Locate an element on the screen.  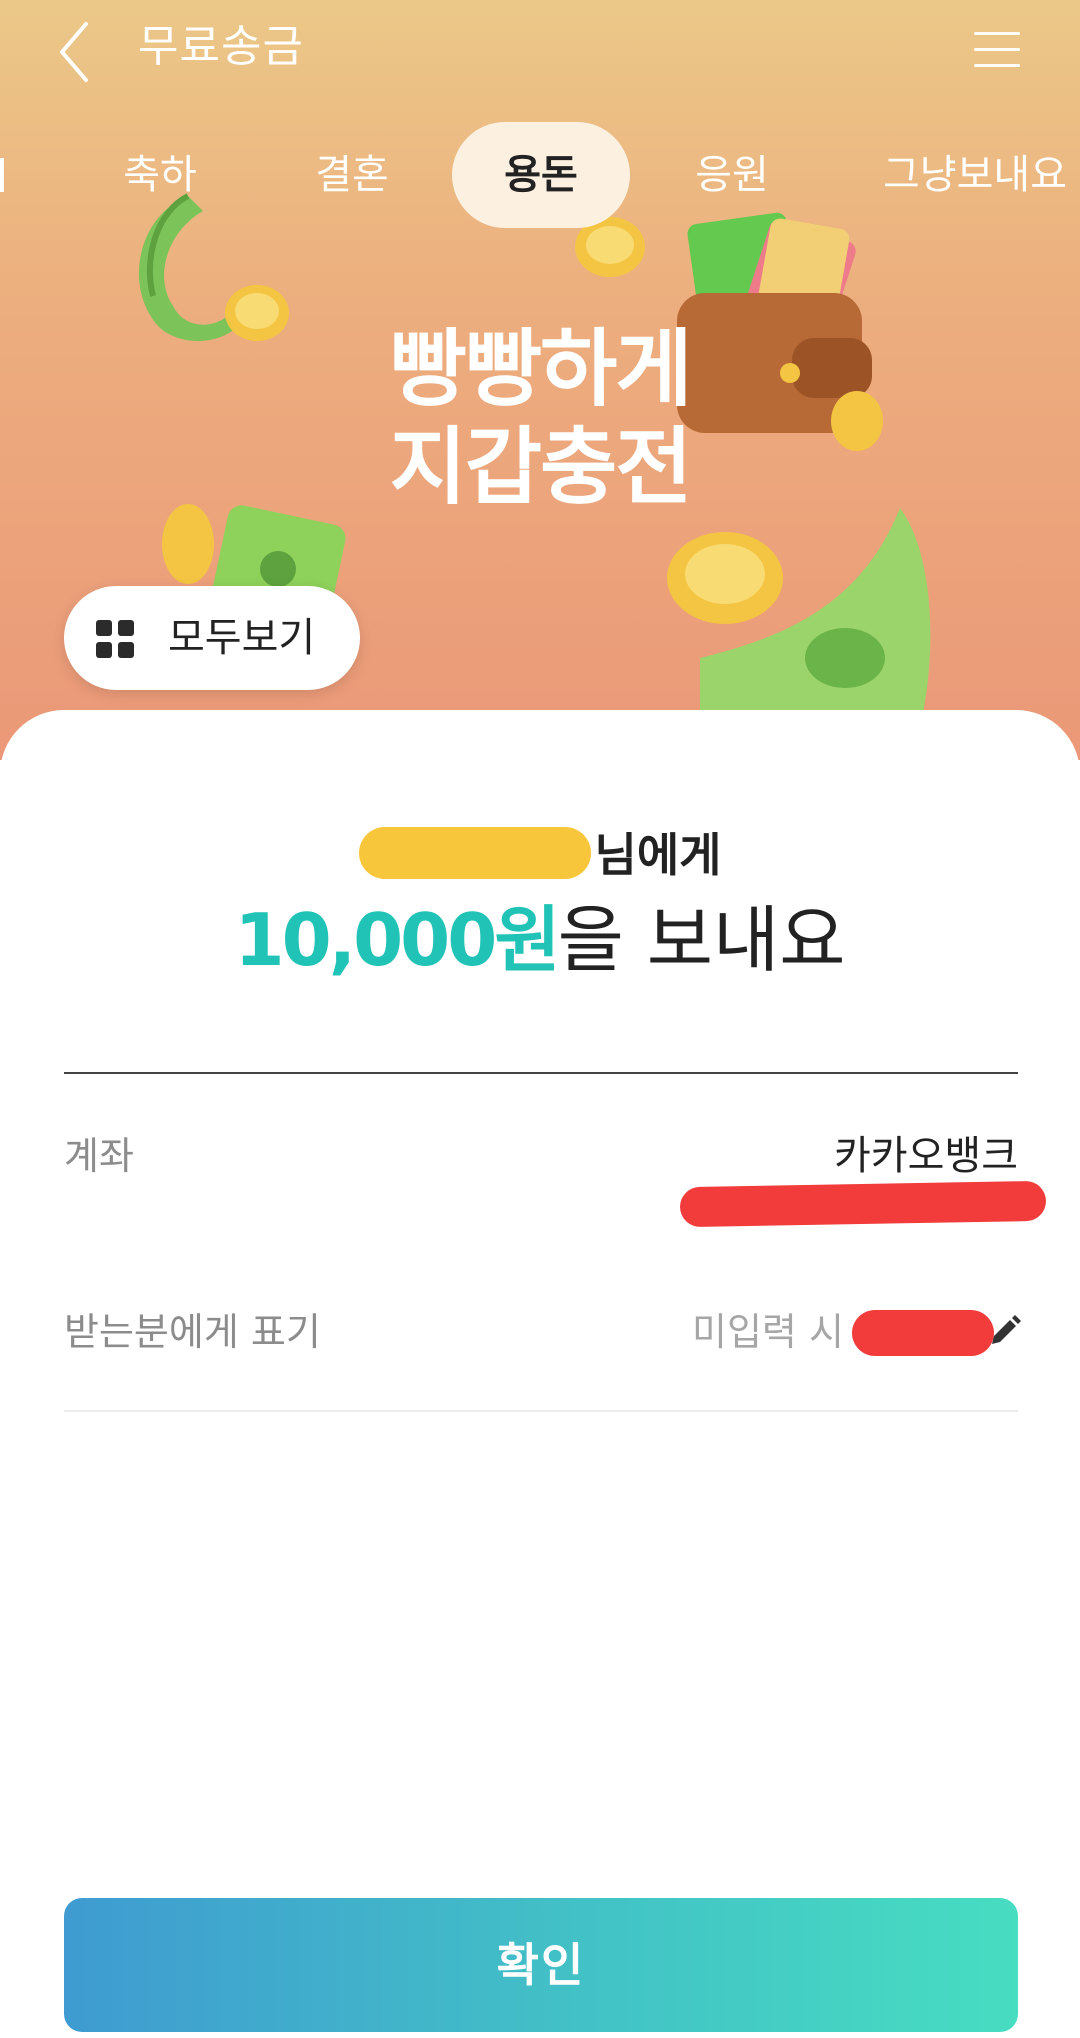
back-button is located at coordinates (88, 50).